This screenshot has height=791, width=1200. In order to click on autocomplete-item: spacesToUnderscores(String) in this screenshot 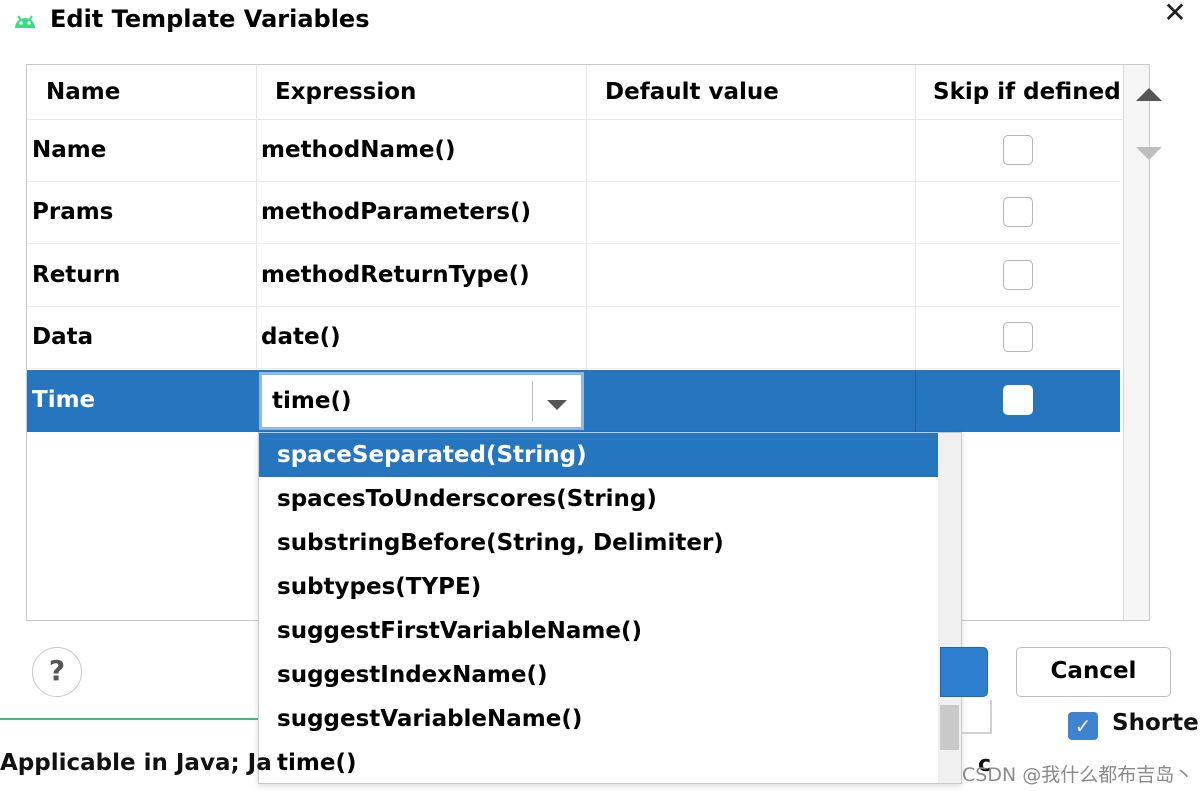, I will do `click(599, 499)`.